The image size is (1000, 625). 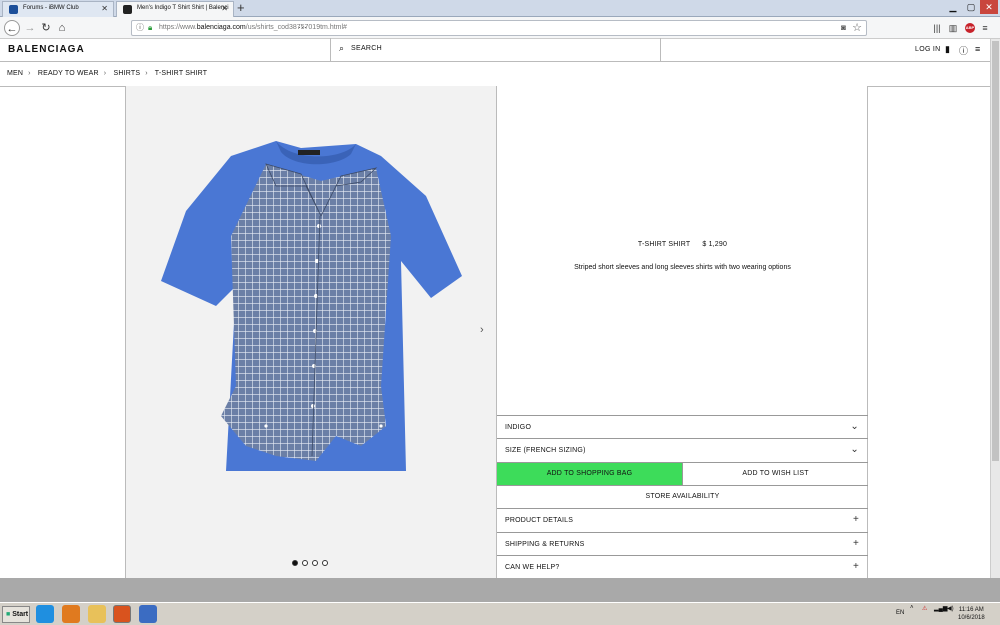 I want to click on tab-title: Men's Indigo T Shirt Shirt | Balenci, so click(x=183, y=8).